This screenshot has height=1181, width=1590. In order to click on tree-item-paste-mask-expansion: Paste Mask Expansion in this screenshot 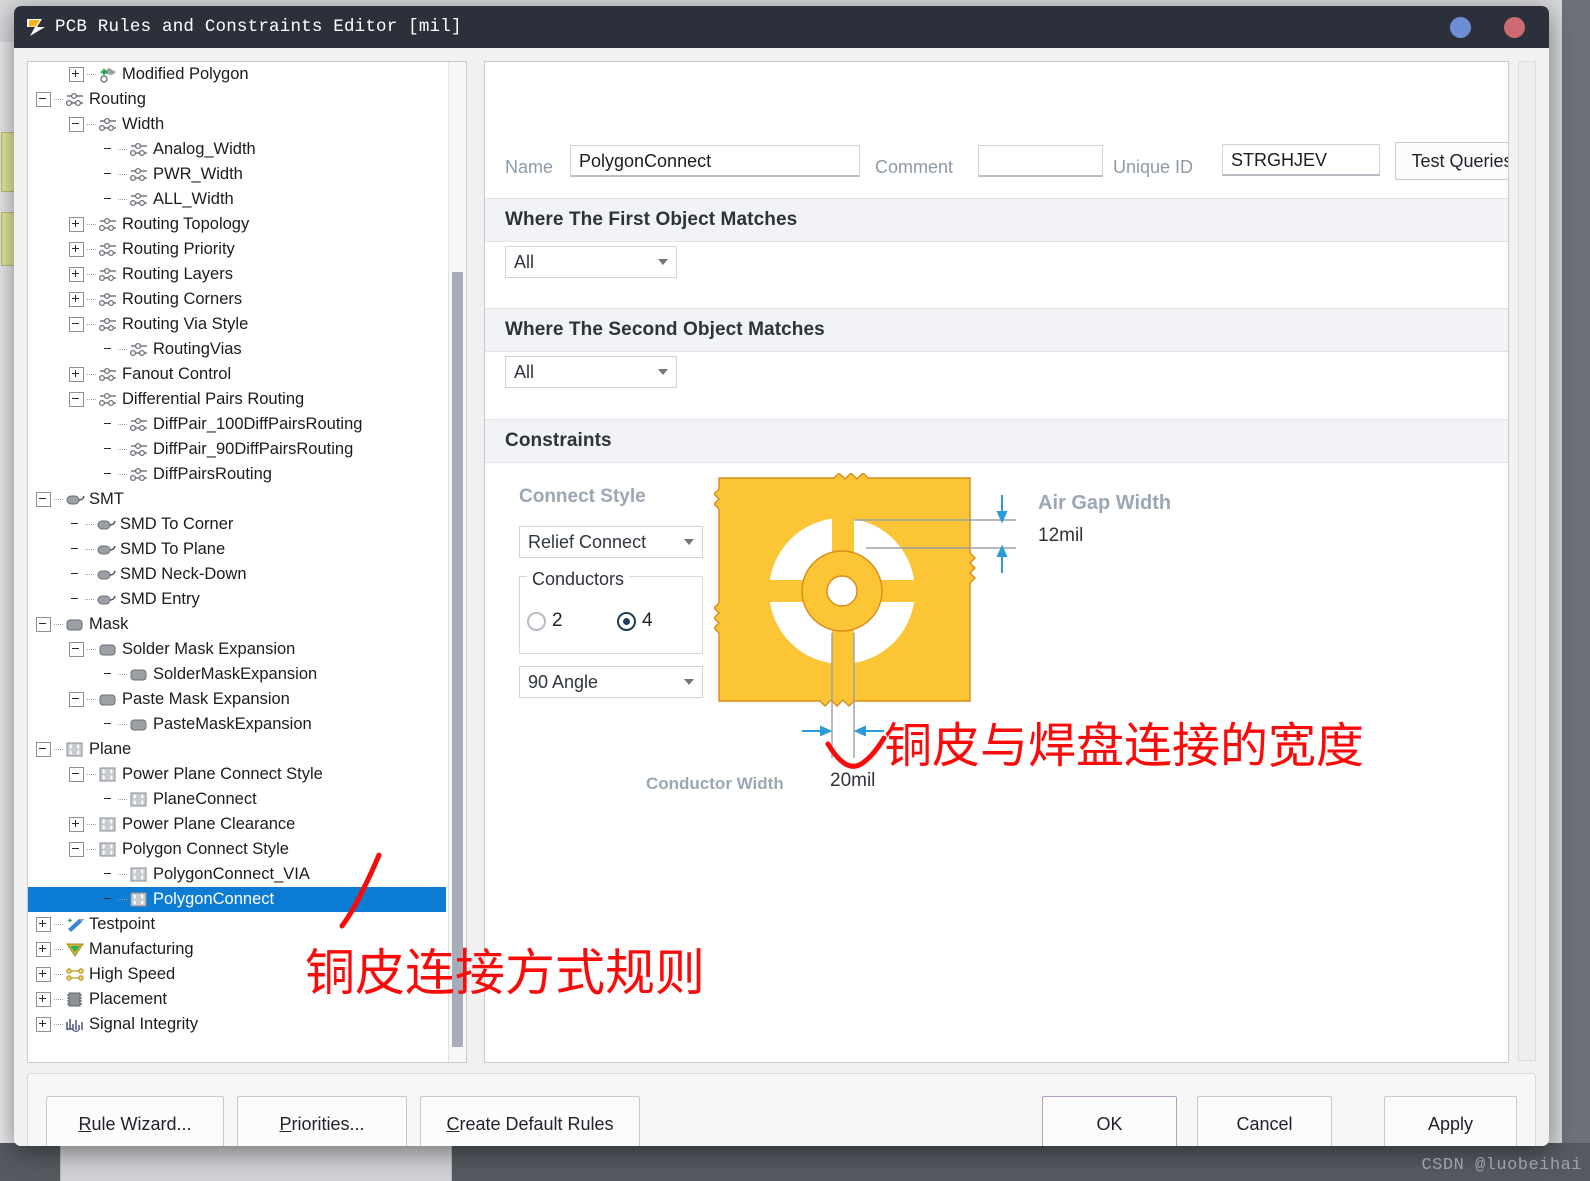, I will do `click(238, 699)`.